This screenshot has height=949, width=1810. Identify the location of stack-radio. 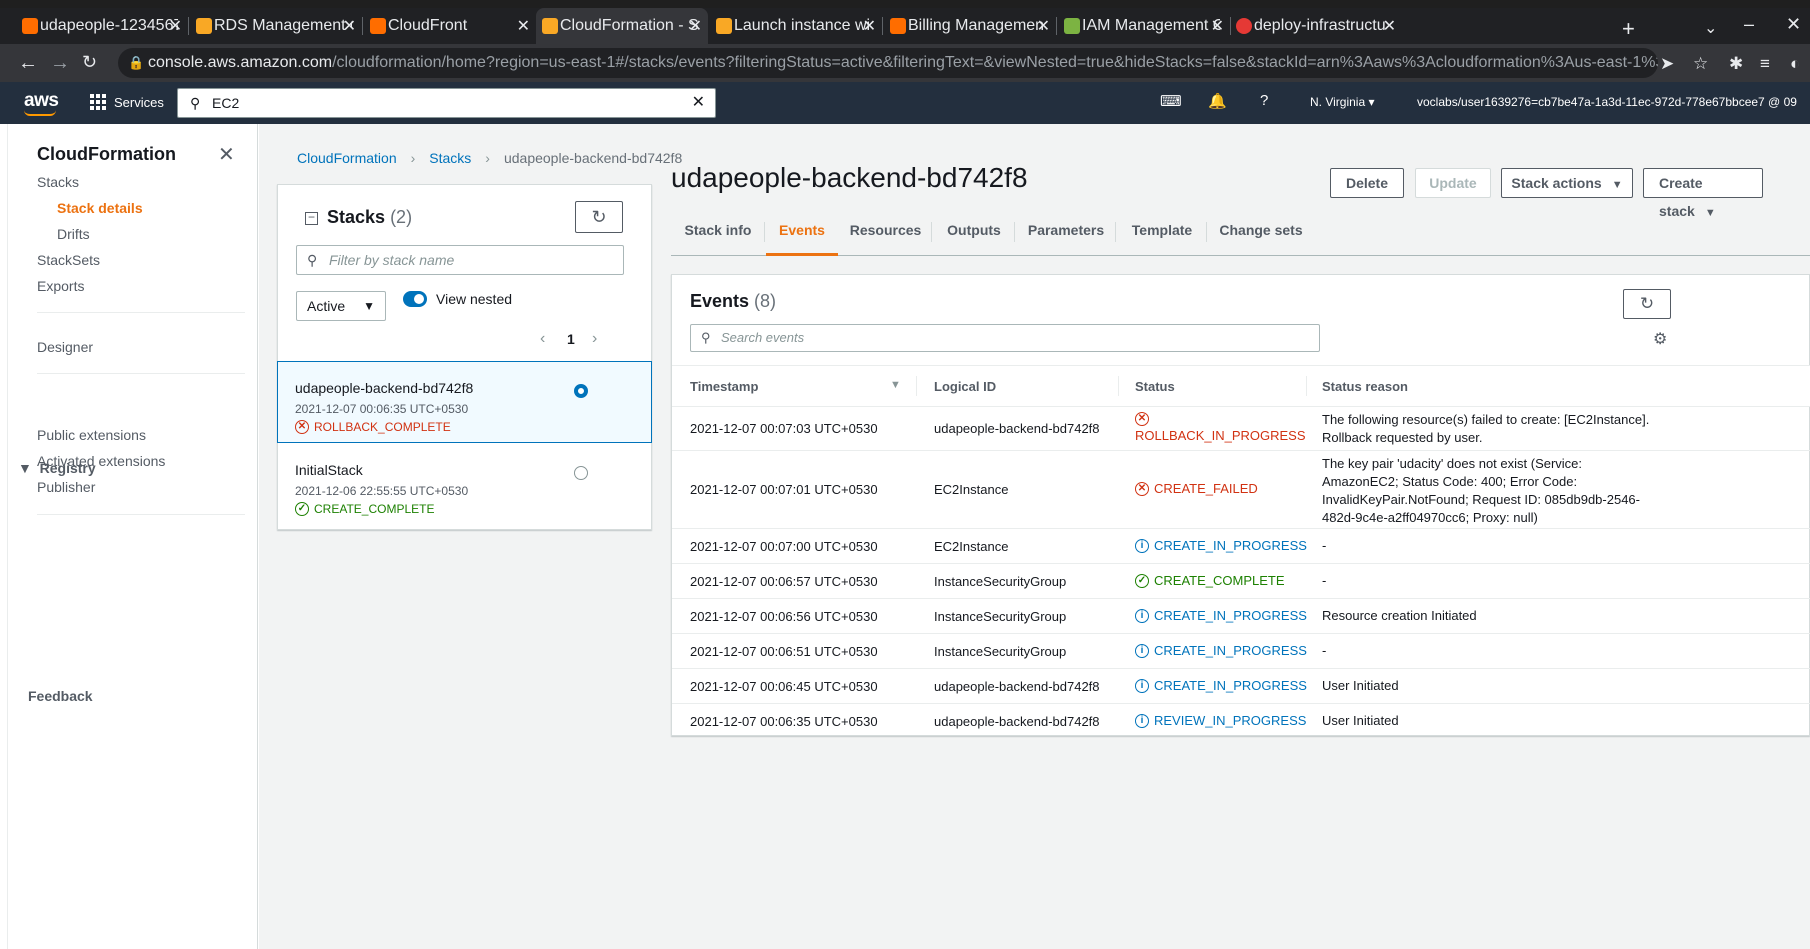
(581, 473).